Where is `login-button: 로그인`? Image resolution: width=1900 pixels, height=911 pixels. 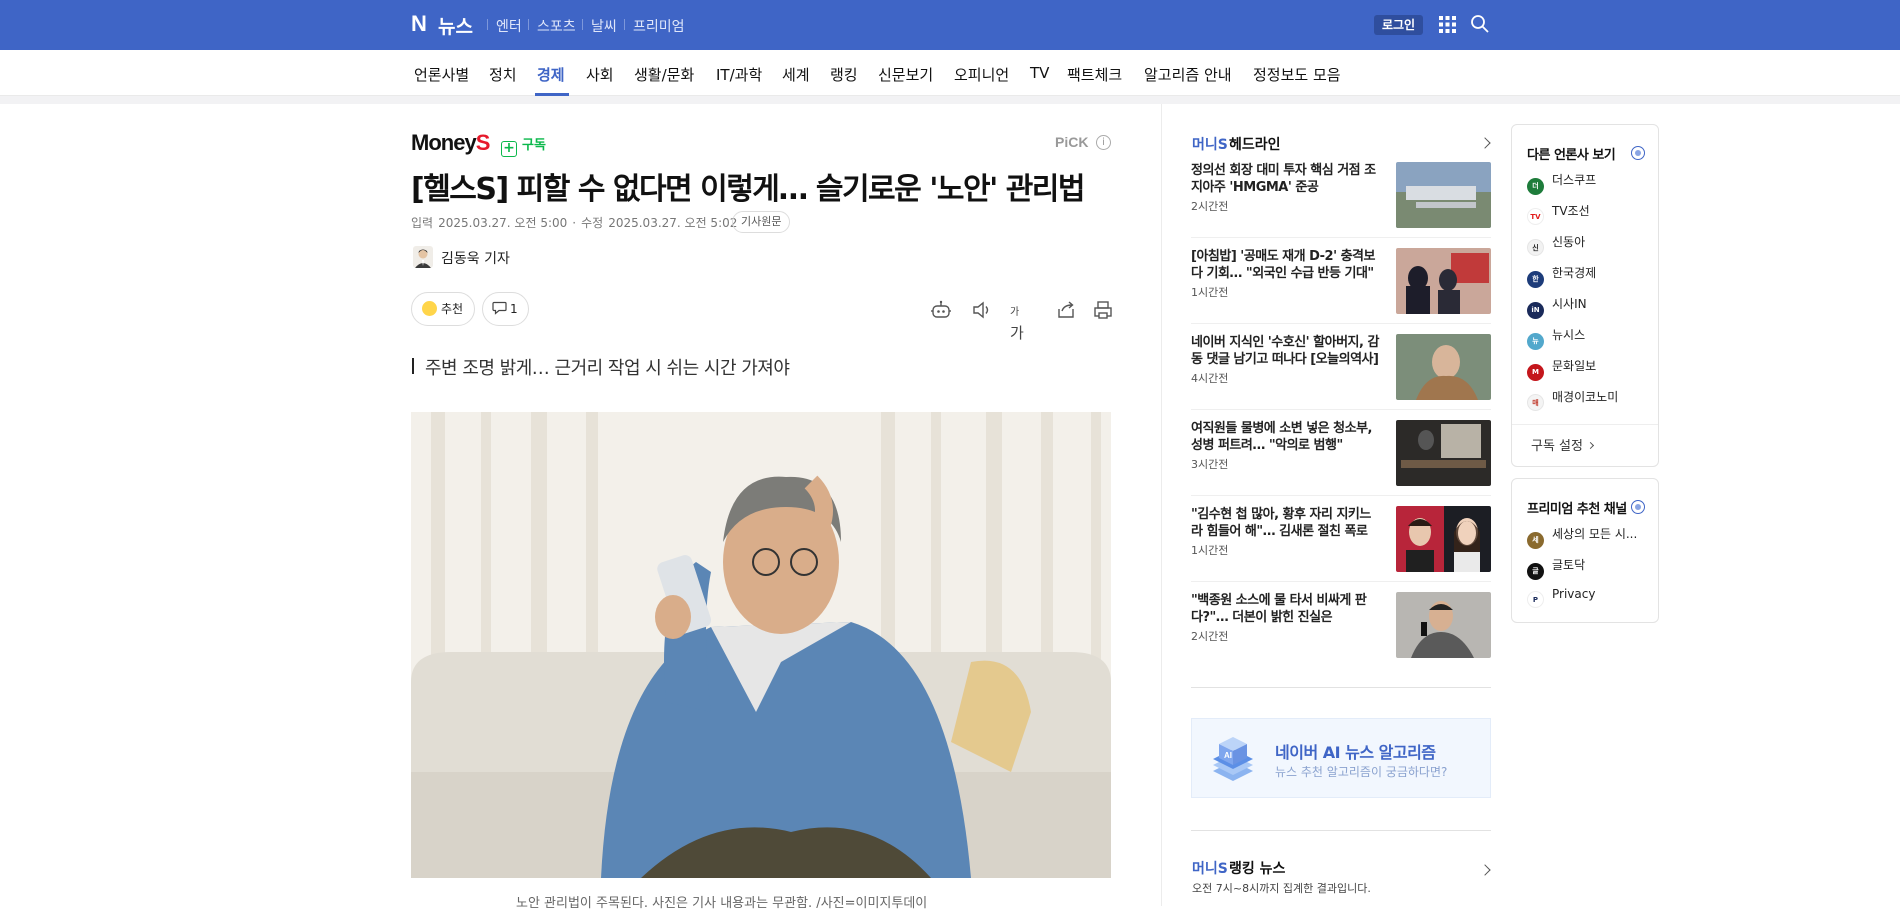 login-button: 로그인 is located at coordinates (1398, 25).